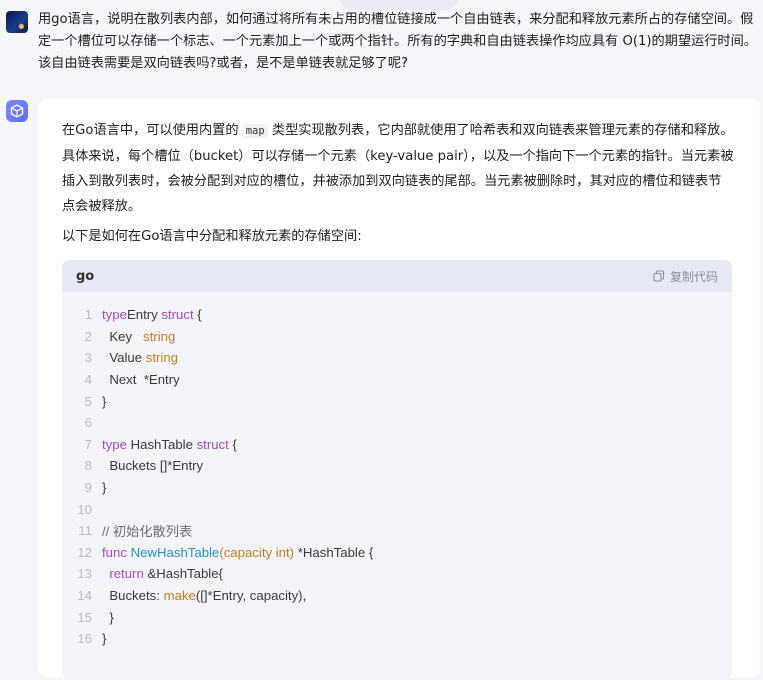  I want to click on code-token: Buckets []*Entry, so click(153, 466).